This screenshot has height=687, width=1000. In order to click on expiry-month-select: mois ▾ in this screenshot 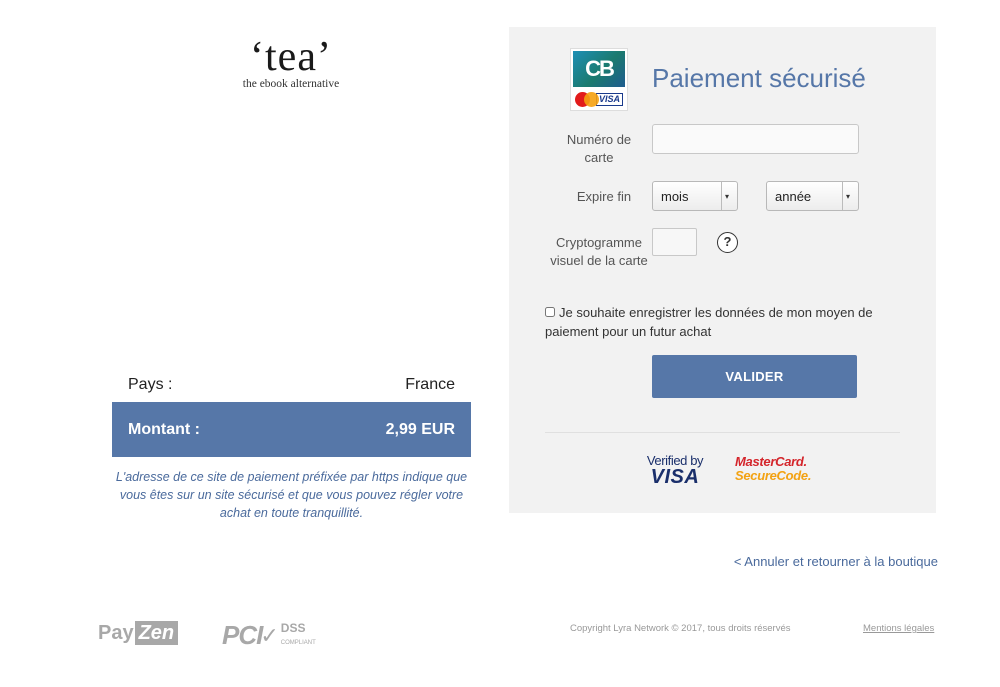, I will do `click(695, 196)`.